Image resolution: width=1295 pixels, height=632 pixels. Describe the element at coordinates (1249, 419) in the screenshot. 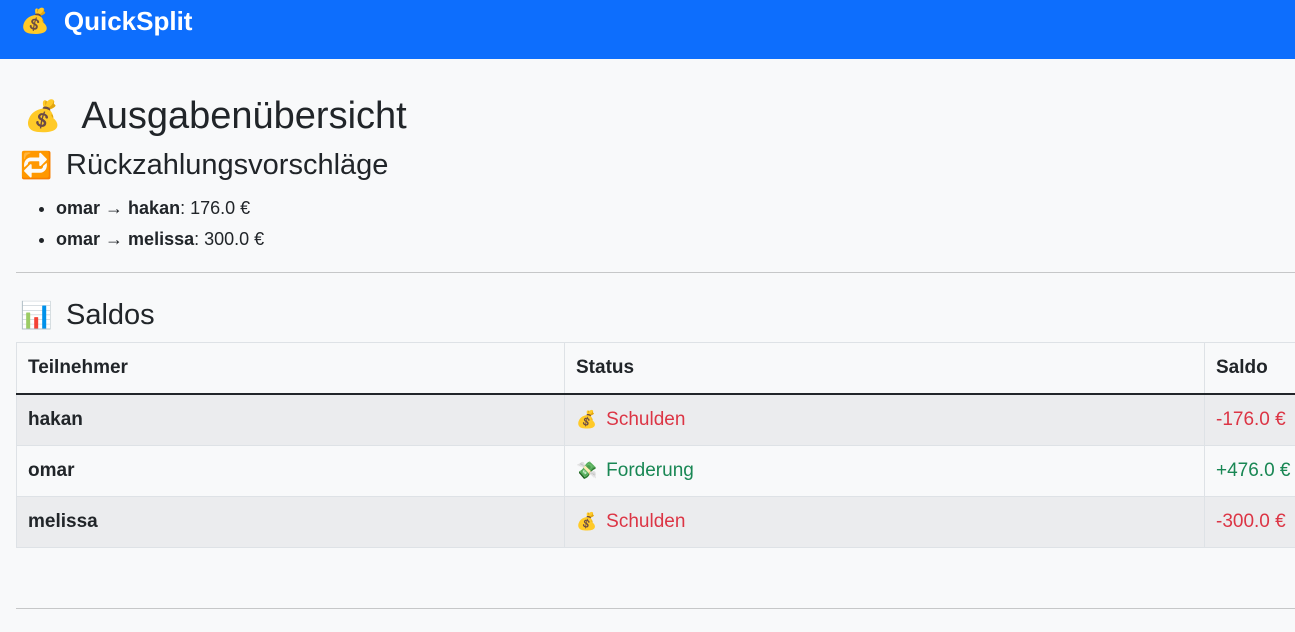

I see `balance-value: -176.0 €` at that location.